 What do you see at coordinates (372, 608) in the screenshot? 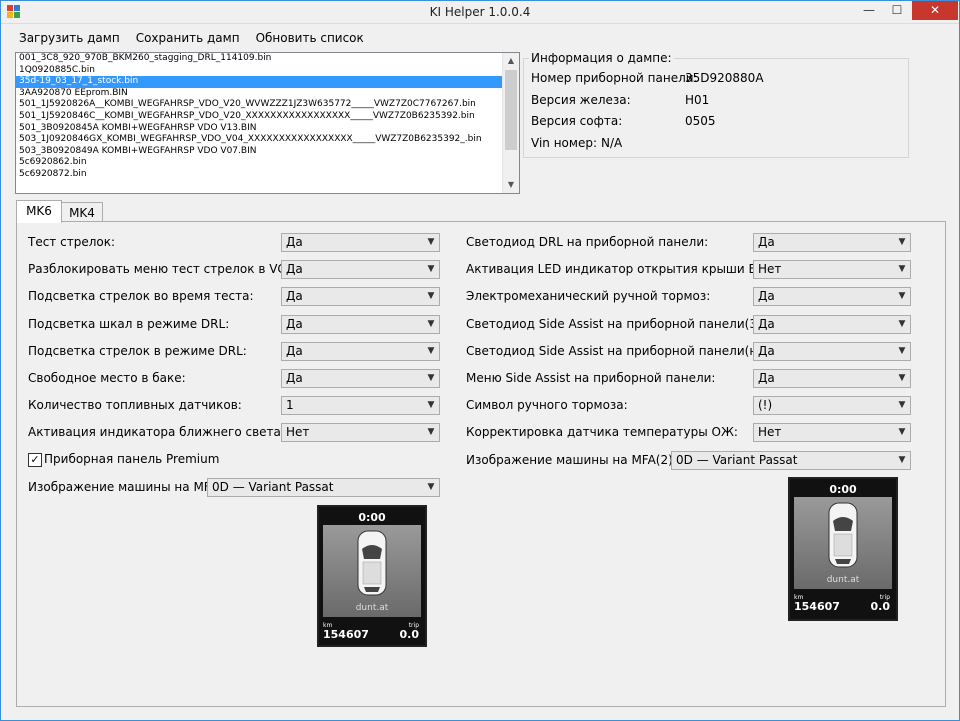
I see `cluster-watermark: dunt.at` at bounding box center [372, 608].